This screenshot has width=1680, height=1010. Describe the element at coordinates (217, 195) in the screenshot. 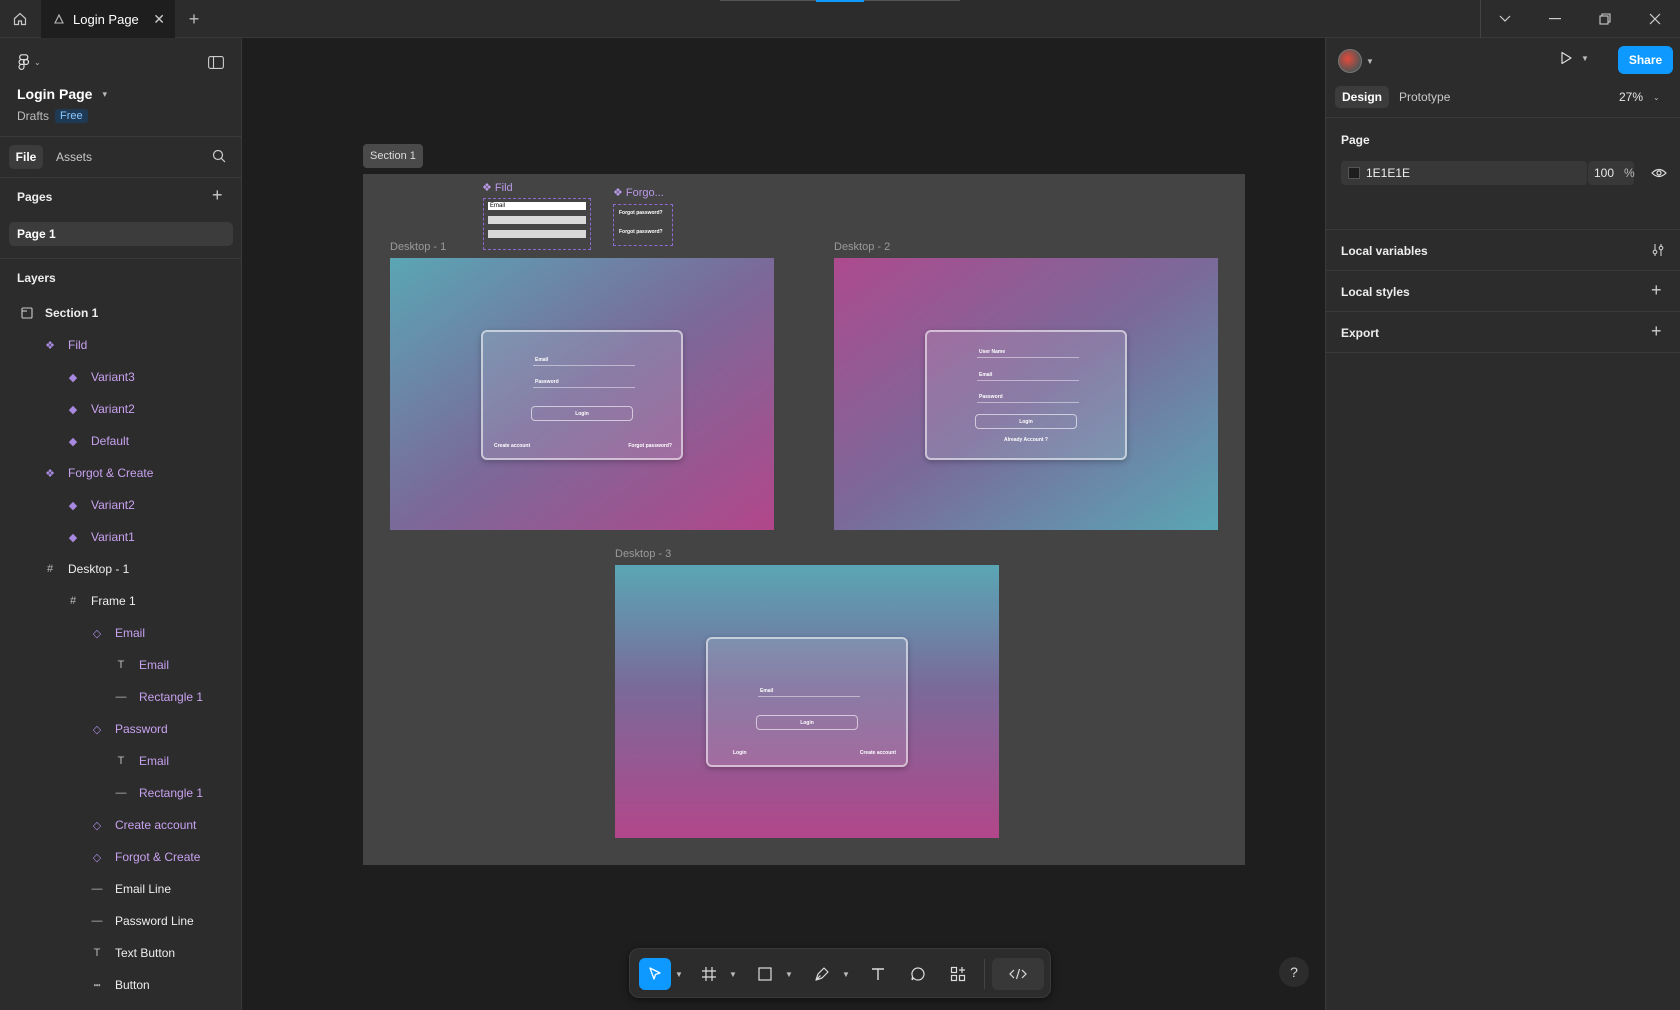

I see `add-page-icon: +` at that location.